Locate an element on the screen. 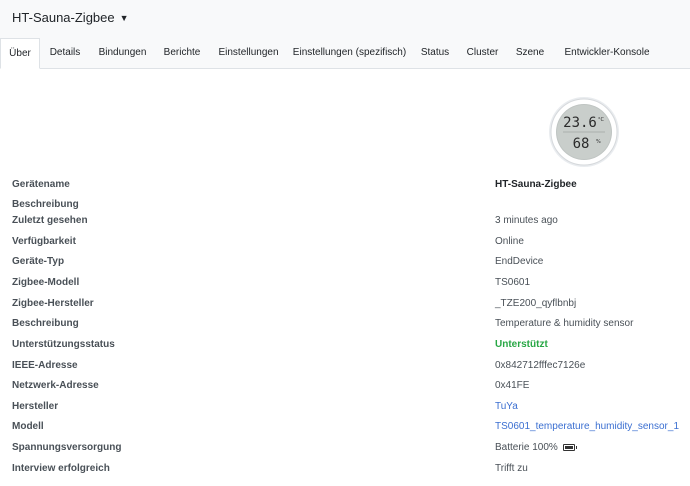 The width and height of the screenshot is (690, 486). property-value-text: TuYa is located at coordinates (506, 406).